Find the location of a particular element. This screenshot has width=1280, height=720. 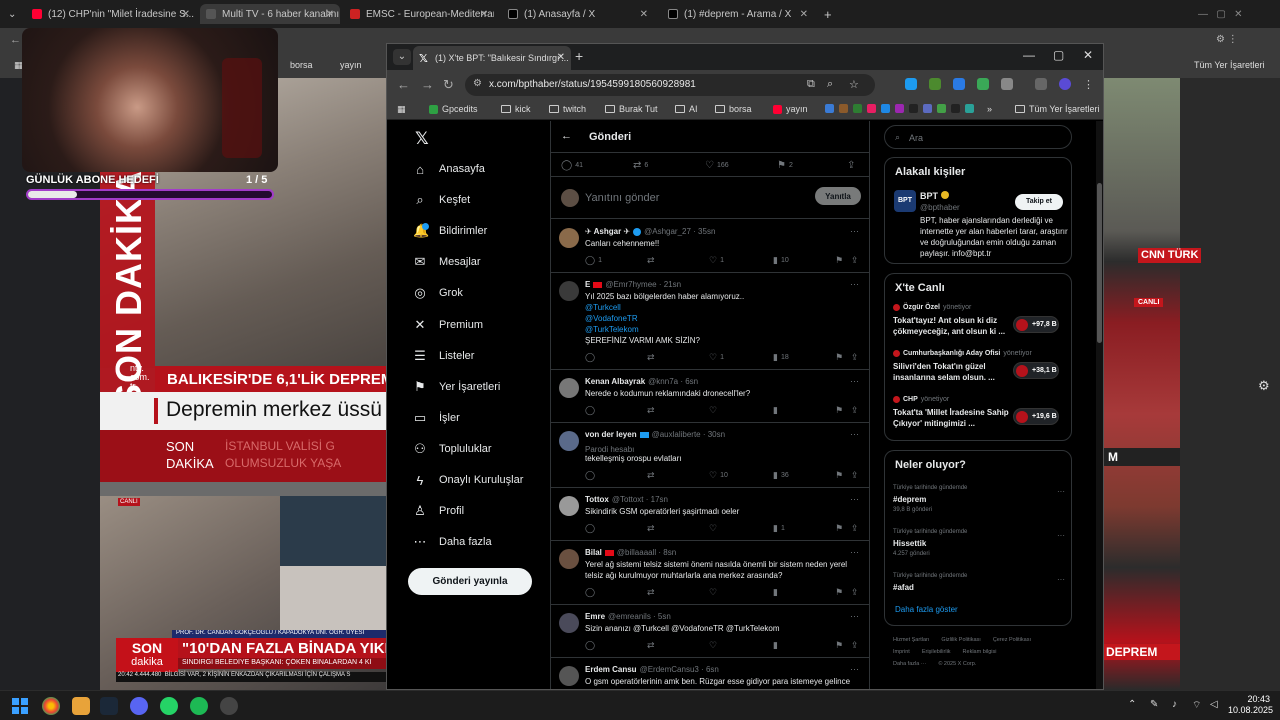

windows-start-icon is located at coordinates (20, 706).